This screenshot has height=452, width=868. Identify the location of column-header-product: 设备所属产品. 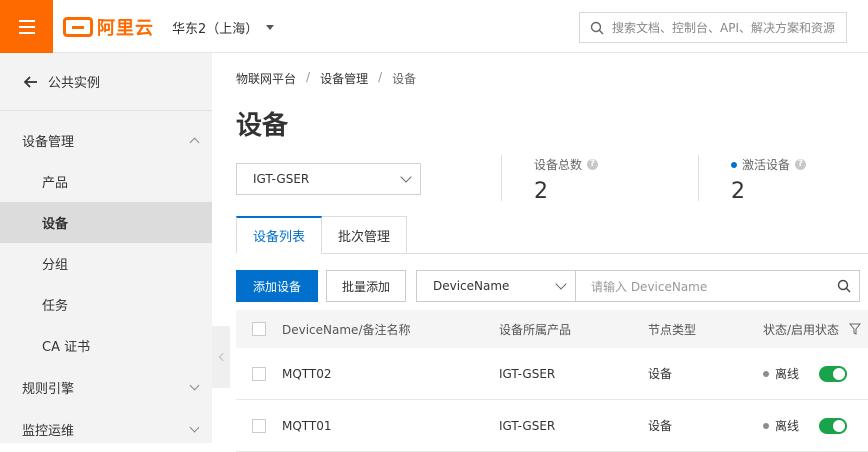
(535, 329).